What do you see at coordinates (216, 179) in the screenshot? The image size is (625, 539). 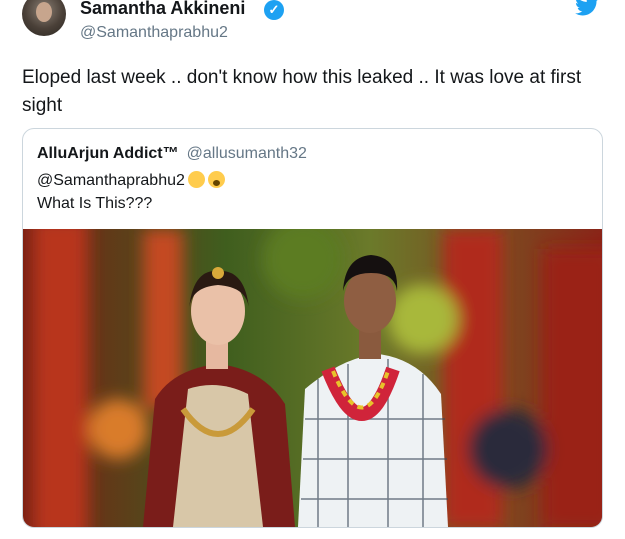 I see `screaming-face-emoji-icon` at bounding box center [216, 179].